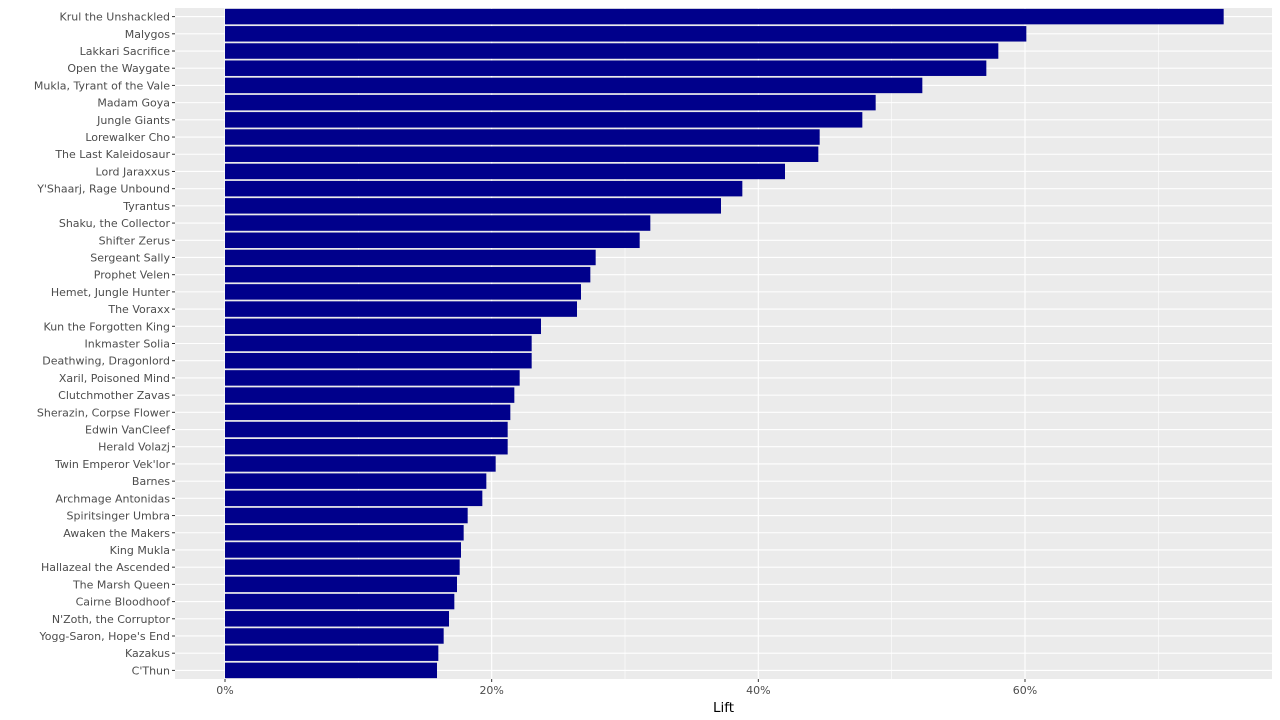 This screenshot has height=720, width=1280. What do you see at coordinates (115, 223) in the screenshot?
I see `y-tick-label: Shaku, the Collector` at bounding box center [115, 223].